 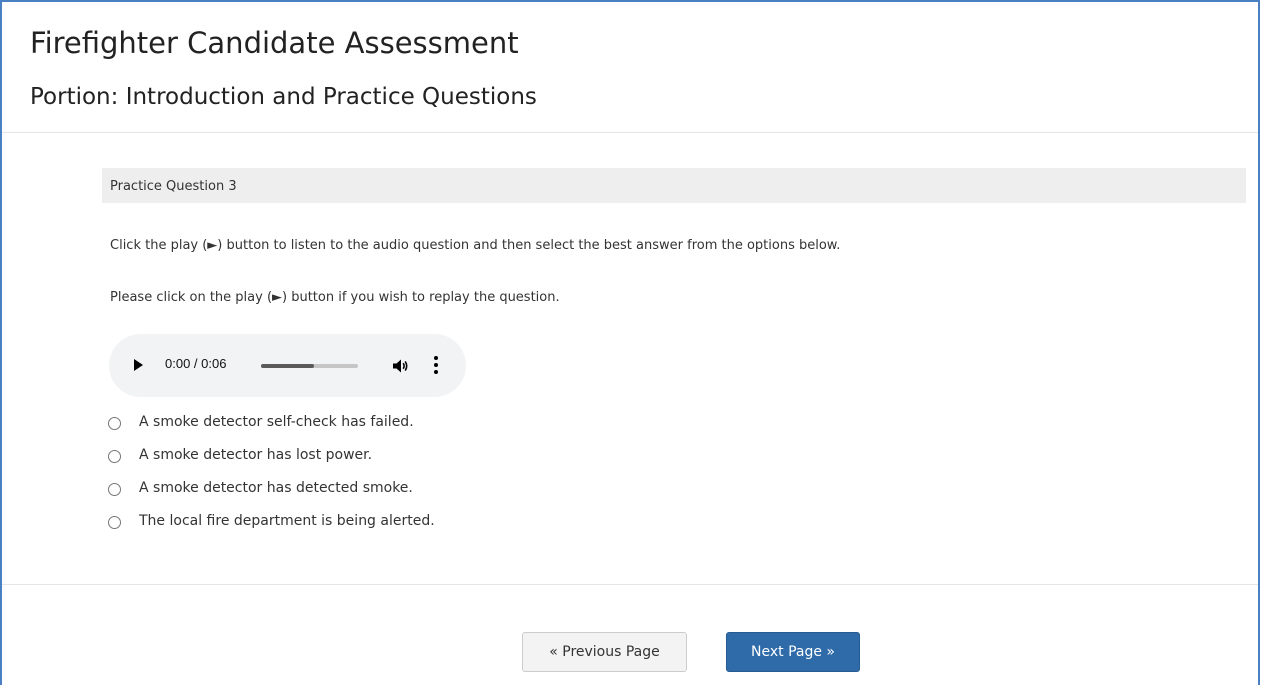 What do you see at coordinates (256, 455) in the screenshot?
I see `answer-option-label: A smoke detector has lost power.` at bounding box center [256, 455].